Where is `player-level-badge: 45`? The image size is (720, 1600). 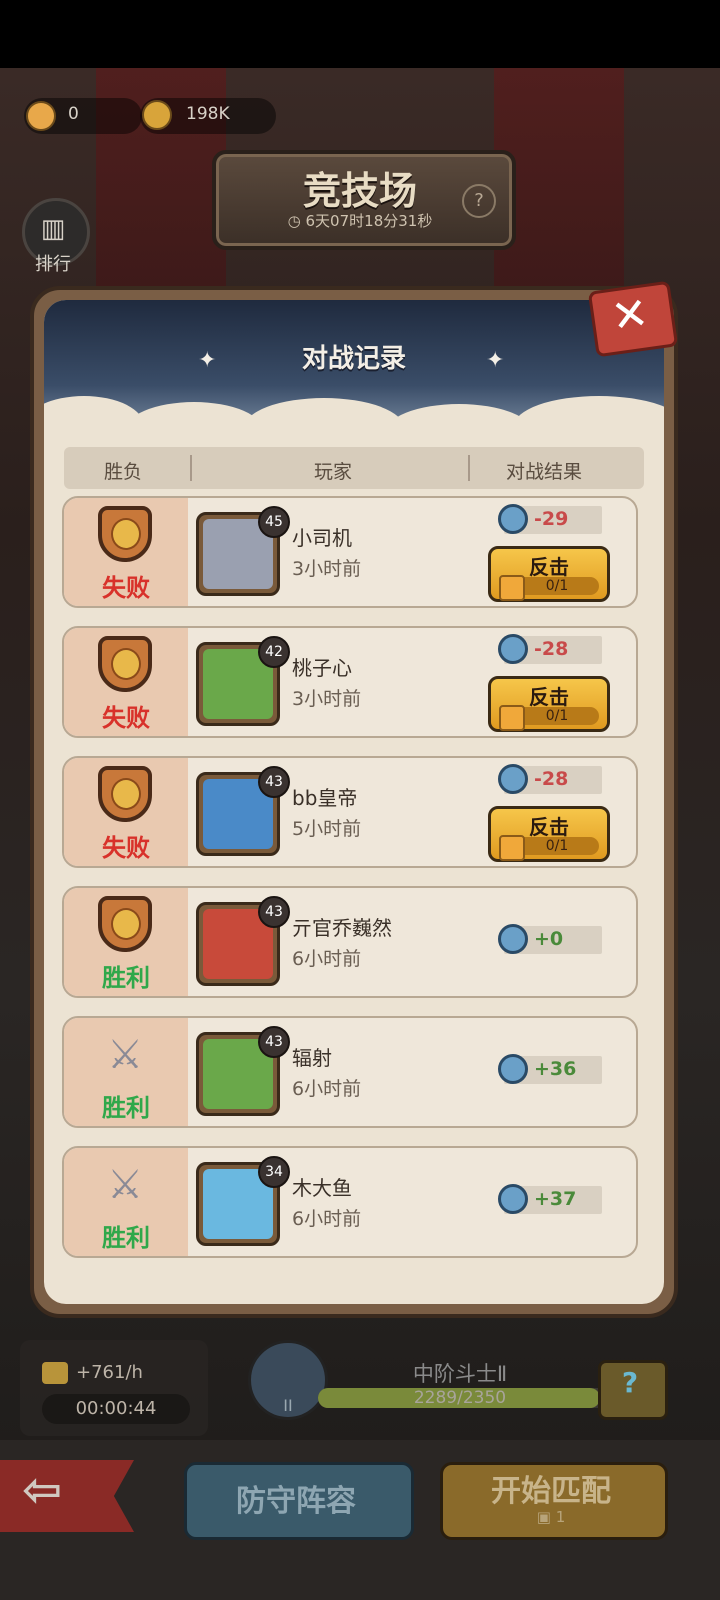 player-level-badge: 45 is located at coordinates (274, 522).